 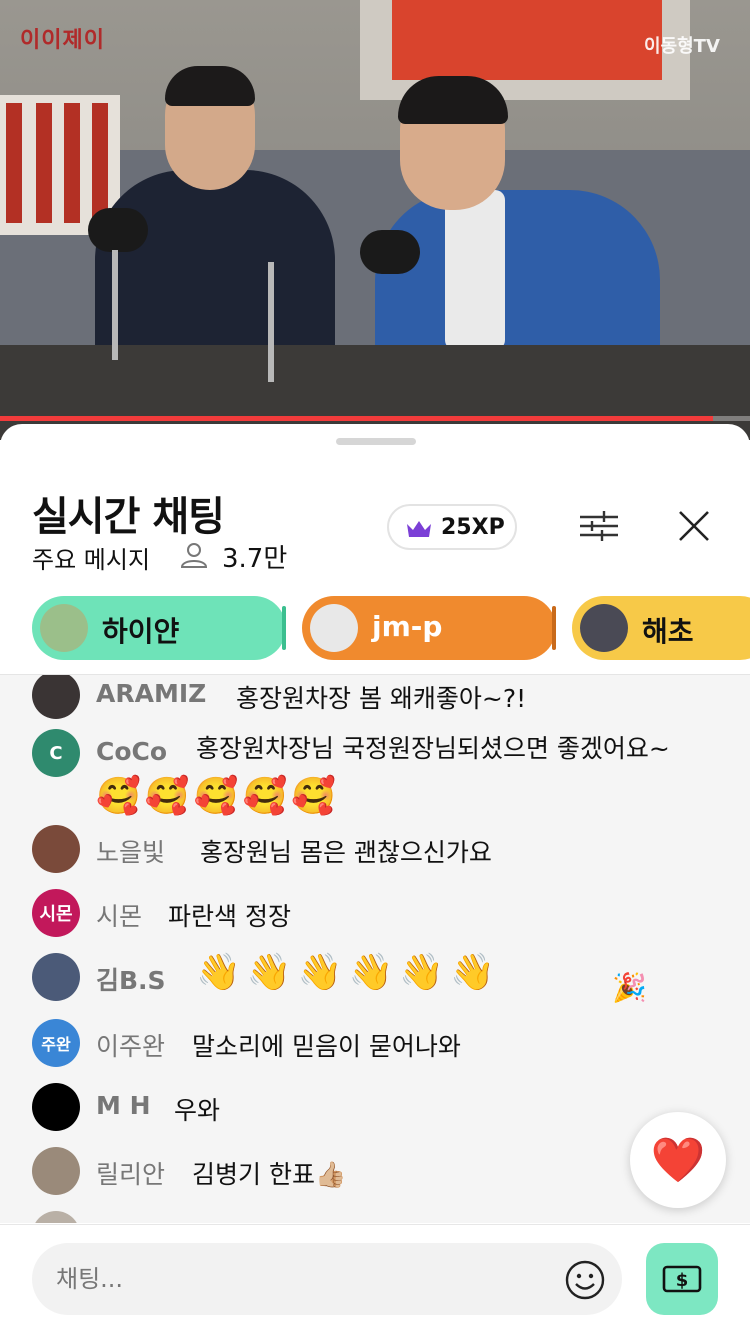 What do you see at coordinates (682, 46) in the screenshot?
I see `channel-logo-right: 이동형TV` at bounding box center [682, 46].